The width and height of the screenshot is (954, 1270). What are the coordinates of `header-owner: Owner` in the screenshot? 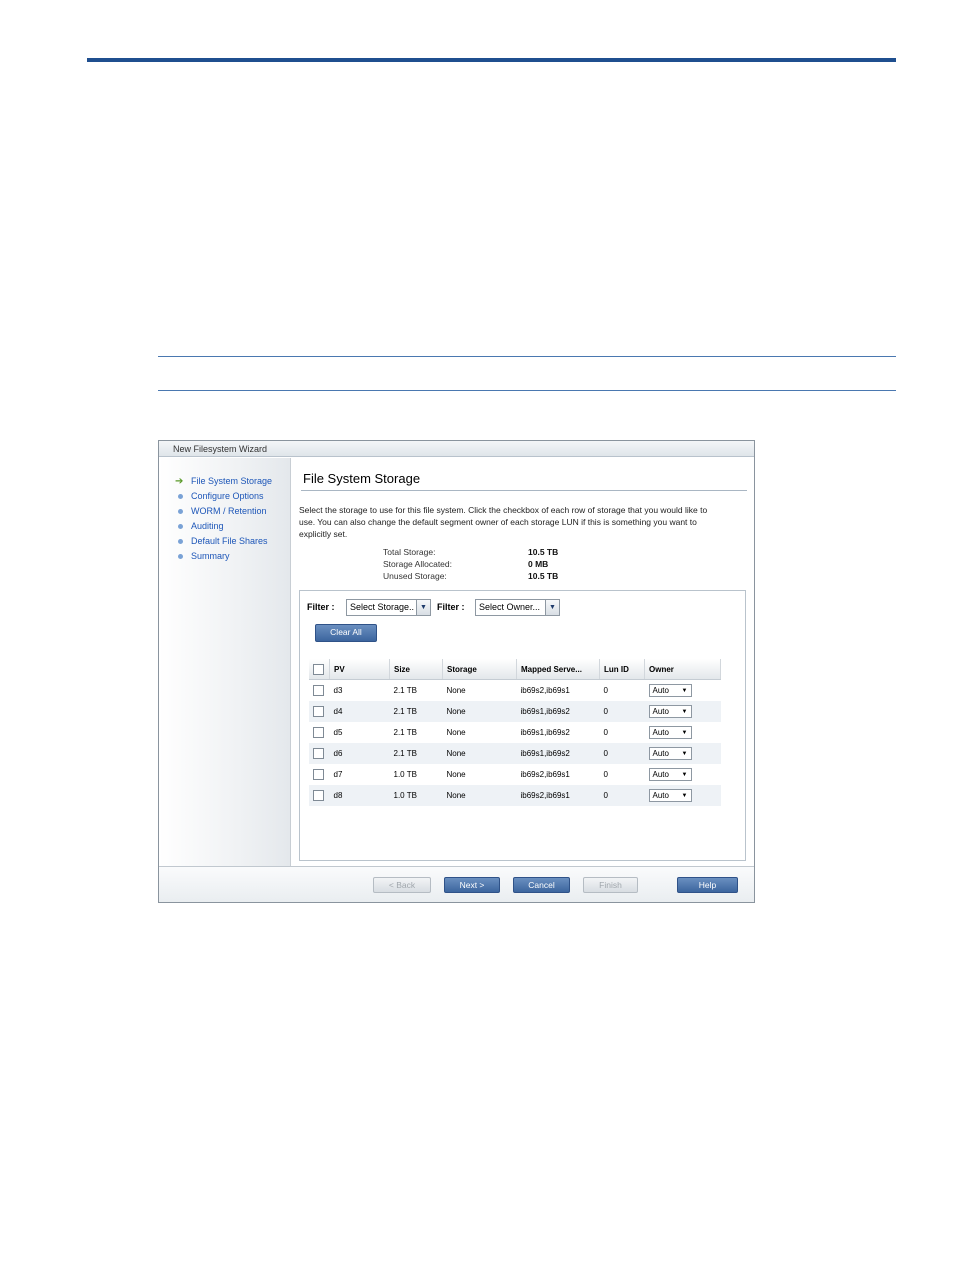 It's located at (682, 669).